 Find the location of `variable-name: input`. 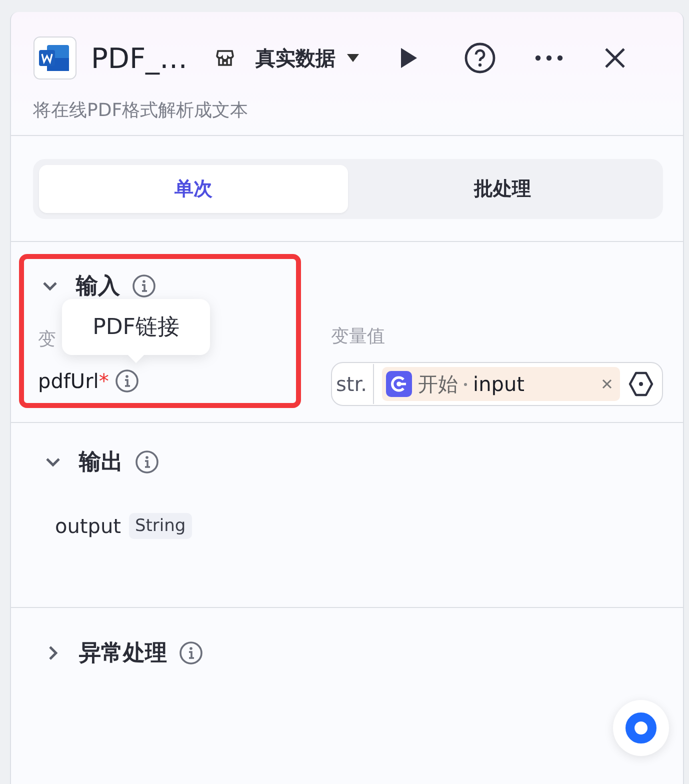

variable-name: input is located at coordinates (498, 384).